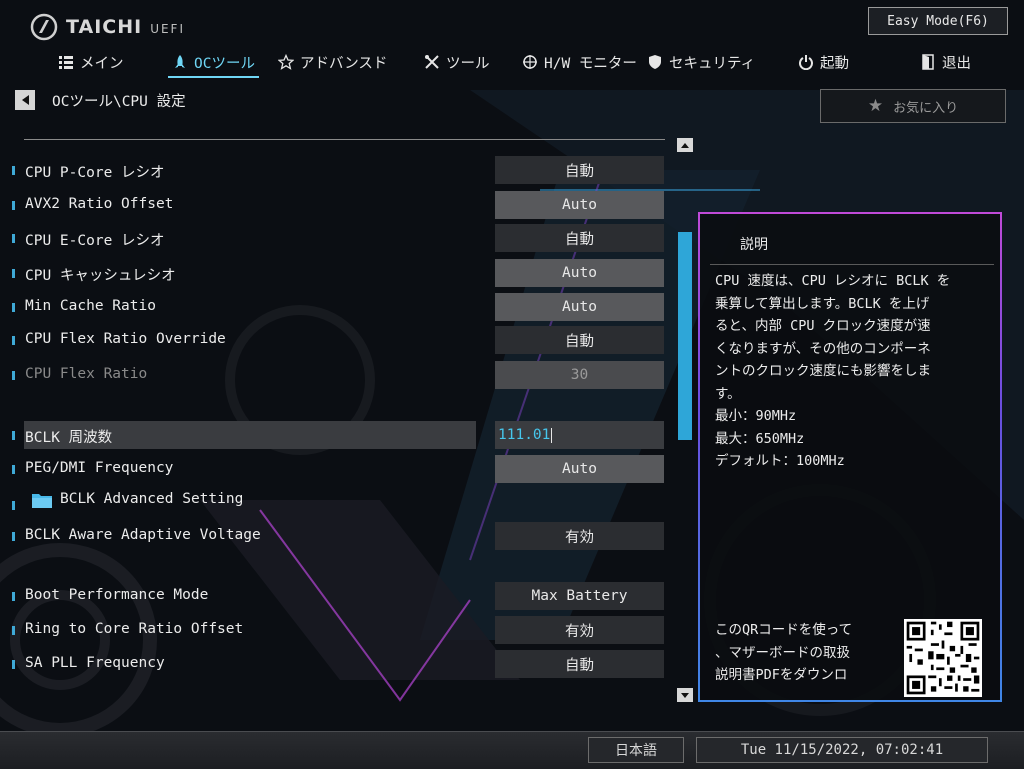 This screenshot has width=1024, height=769. I want to click on arrow-down-icon, so click(685, 695).